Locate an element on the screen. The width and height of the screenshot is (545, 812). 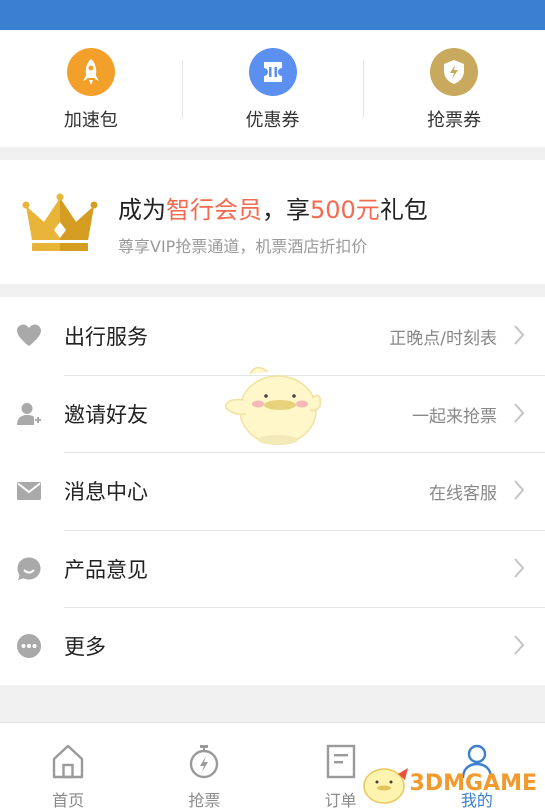
tab-home: 首页 is located at coordinates (68, 767).